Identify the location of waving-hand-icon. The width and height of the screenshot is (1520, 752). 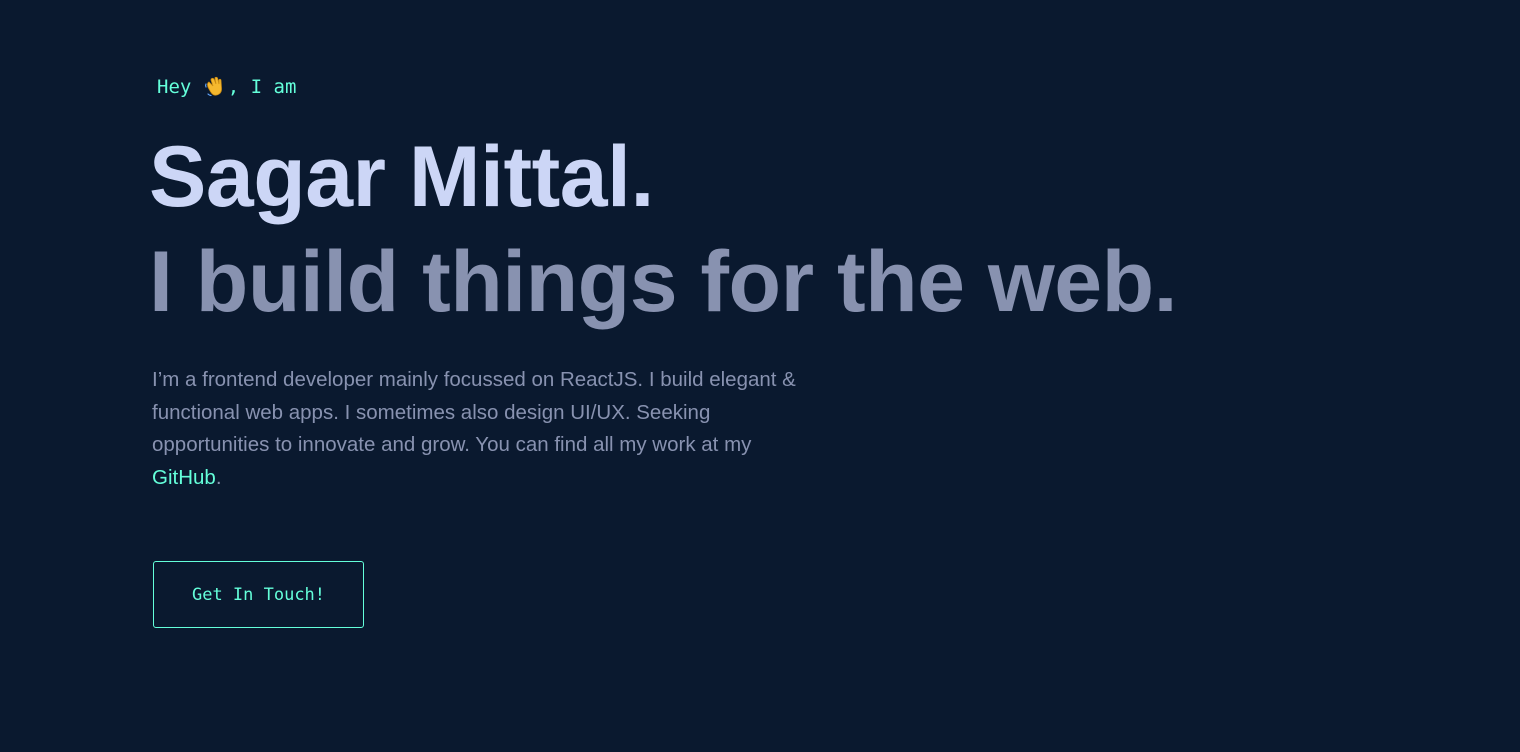
(215, 86).